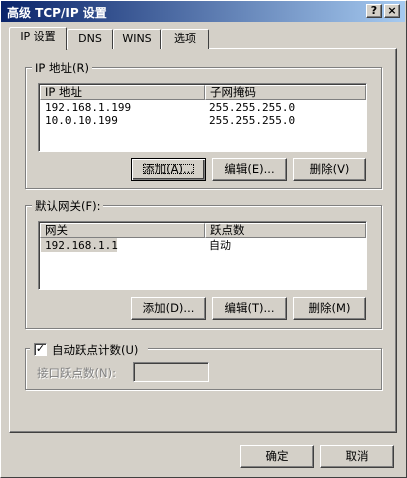 Image resolution: width=407 pixels, height=478 pixels. Describe the element at coordinates (57, 13) in the screenshot. I see `window-title: 高级 TCP/IP 设置` at that location.